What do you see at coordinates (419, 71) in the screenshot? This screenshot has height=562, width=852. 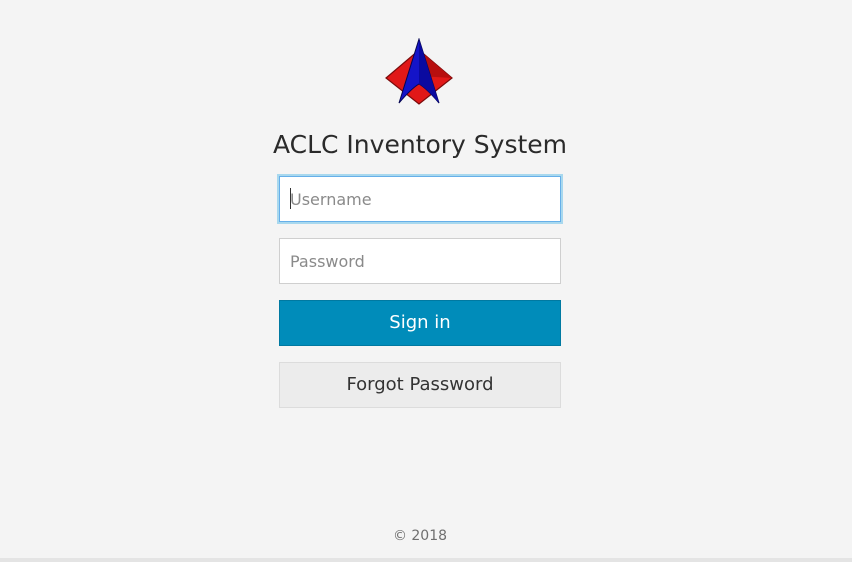 I see `aclc-logo-icon` at bounding box center [419, 71].